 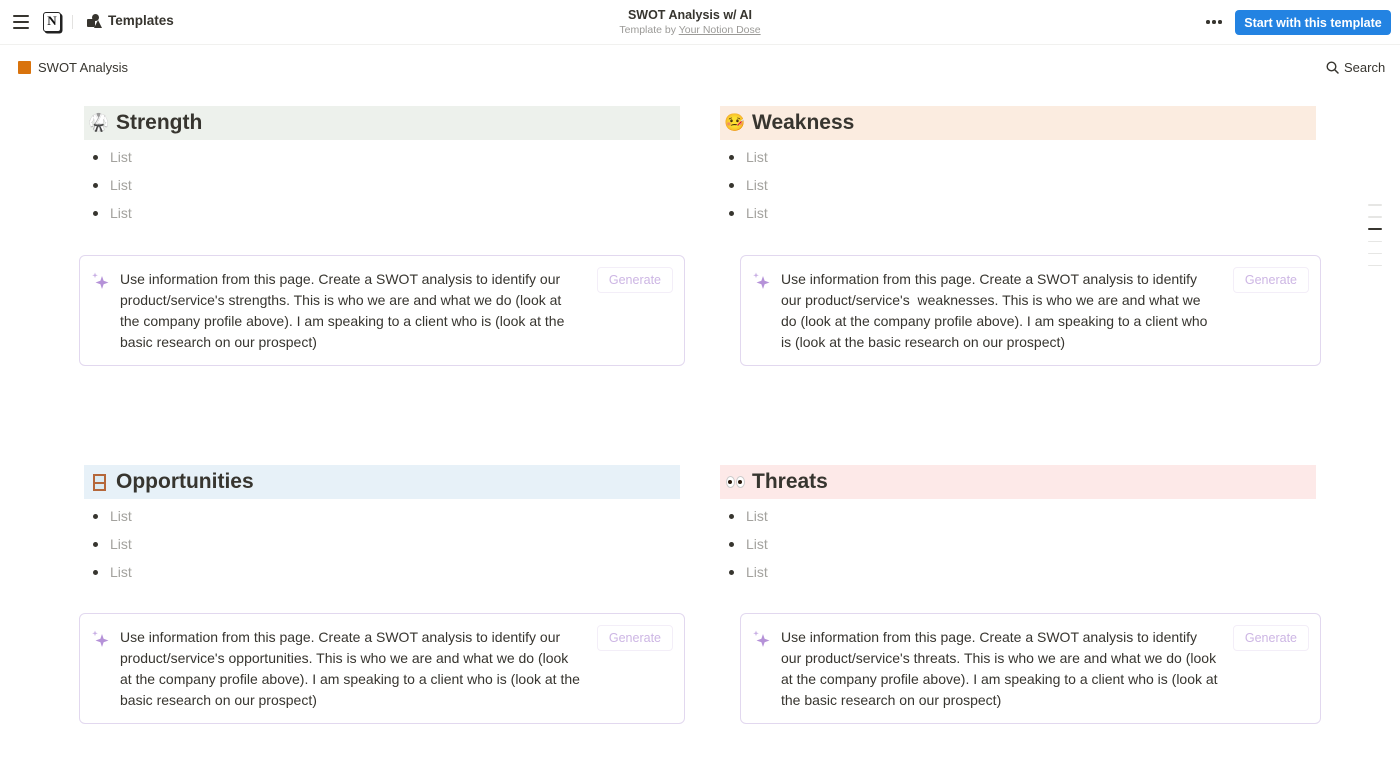 I want to click on section-opportunities: Opportunities List List List, so click(x=382, y=525).